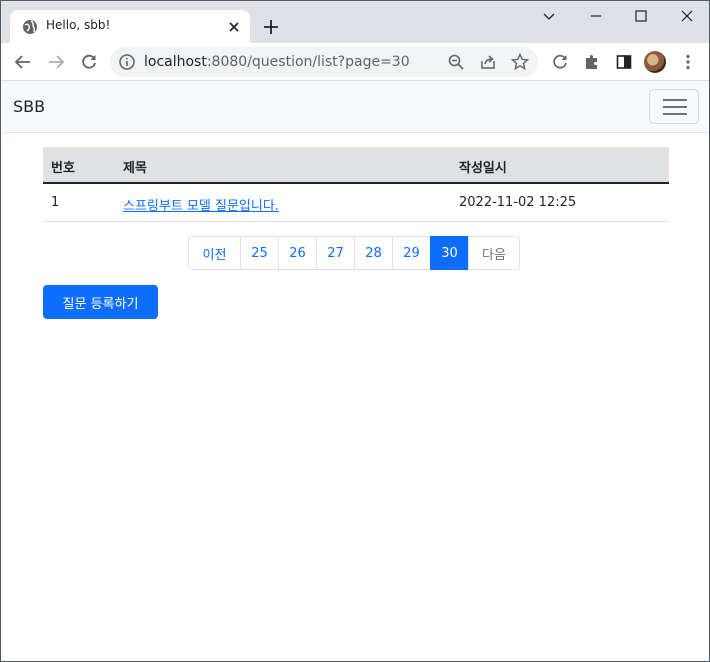 This screenshot has width=710, height=662. What do you see at coordinates (483, 168) in the screenshot?
I see `header-date: 작성일시` at bounding box center [483, 168].